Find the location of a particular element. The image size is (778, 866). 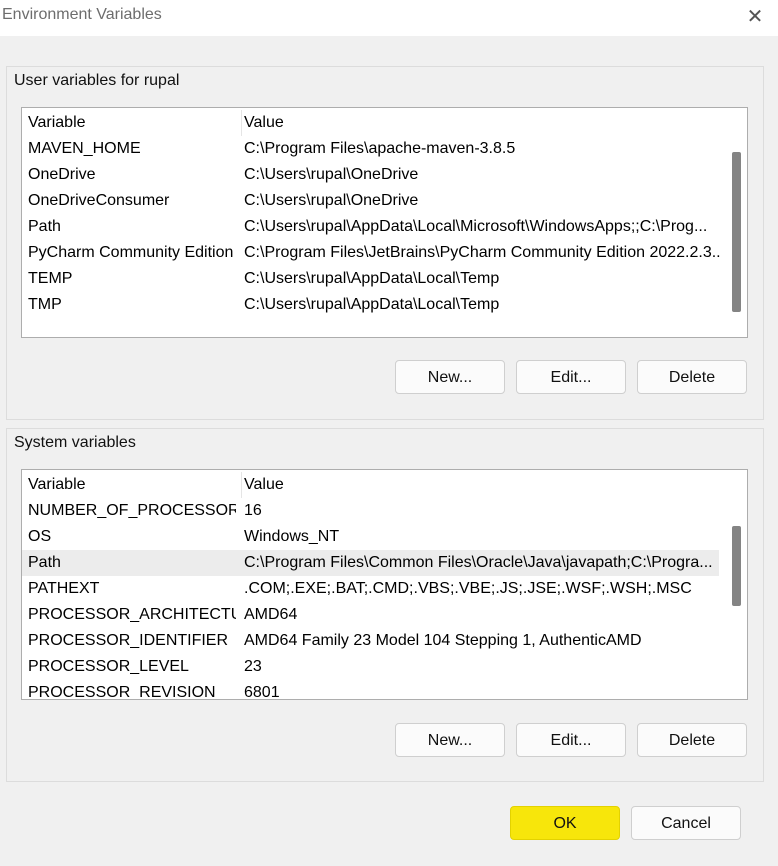

title-bar: Environment Variables ✕ is located at coordinates (389, 18).